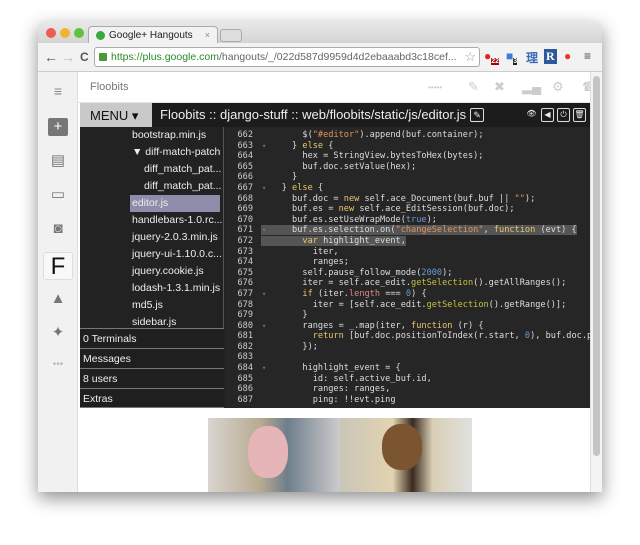  Describe the element at coordinates (407, 135) in the screenshot. I see `code-line: 662 $("#editor").append(buf.container);` at that location.